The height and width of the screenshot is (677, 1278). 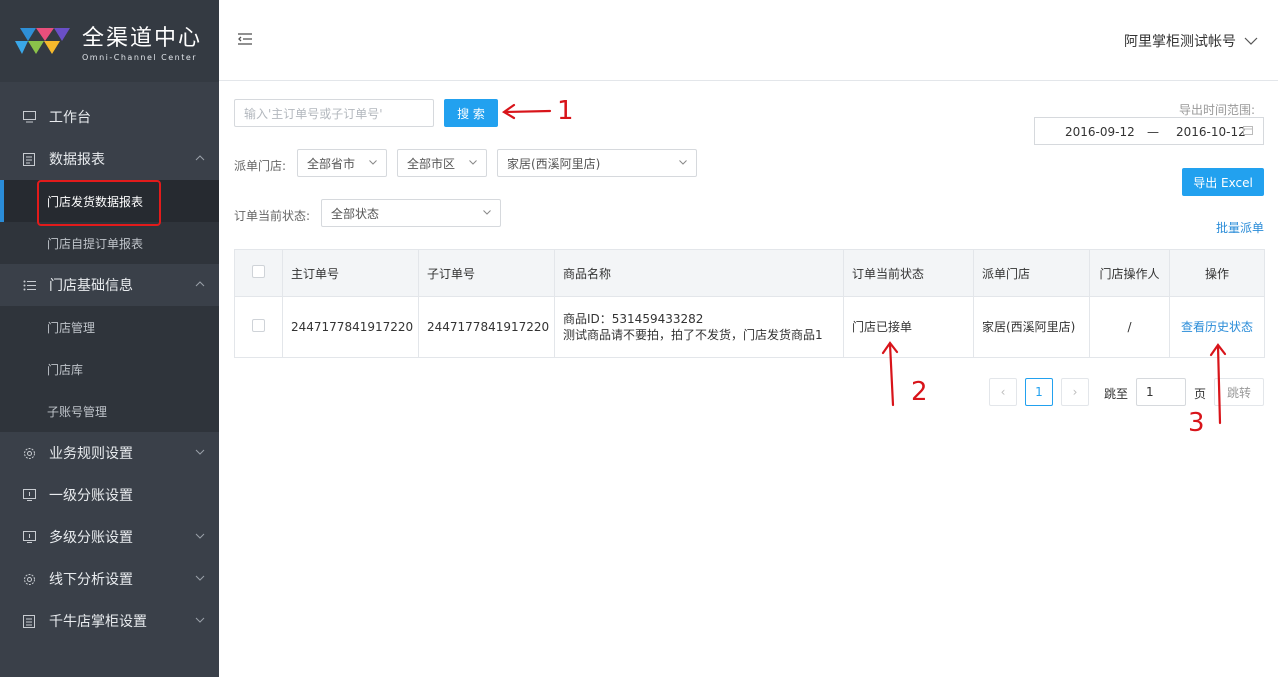 What do you see at coordinates (411, 213) in the screenshot?
I see `status-select: 全部状态` at bounding box center [411, 213].